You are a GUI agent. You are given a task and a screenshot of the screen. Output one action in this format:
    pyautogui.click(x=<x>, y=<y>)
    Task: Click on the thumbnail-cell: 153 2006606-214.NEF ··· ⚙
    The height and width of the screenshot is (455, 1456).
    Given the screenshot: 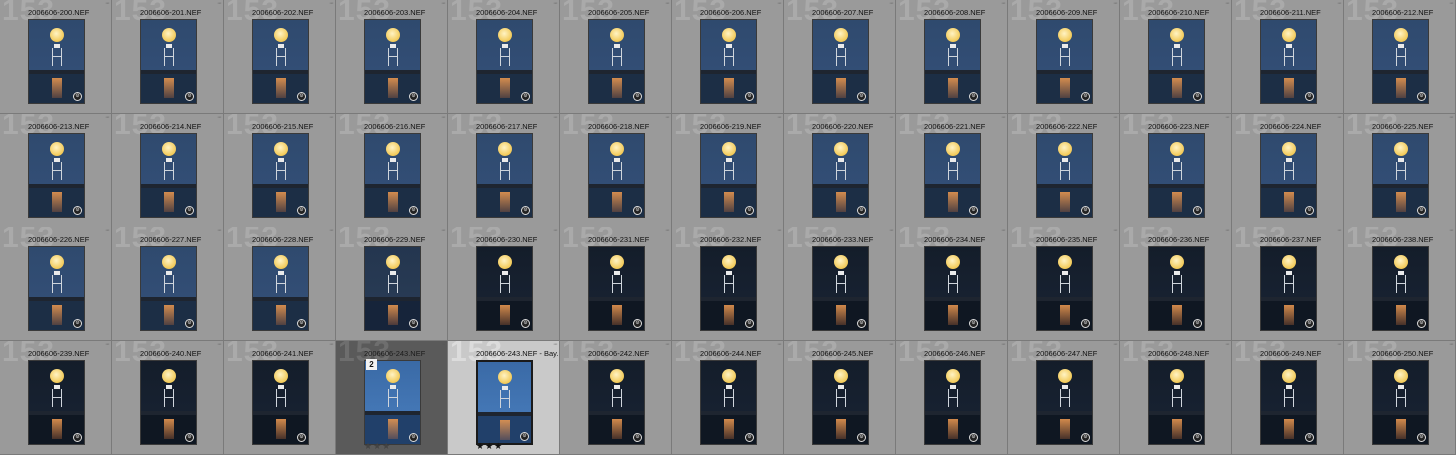 What is the action you would take?
    pyautogui.click(x=168, y=170)
    